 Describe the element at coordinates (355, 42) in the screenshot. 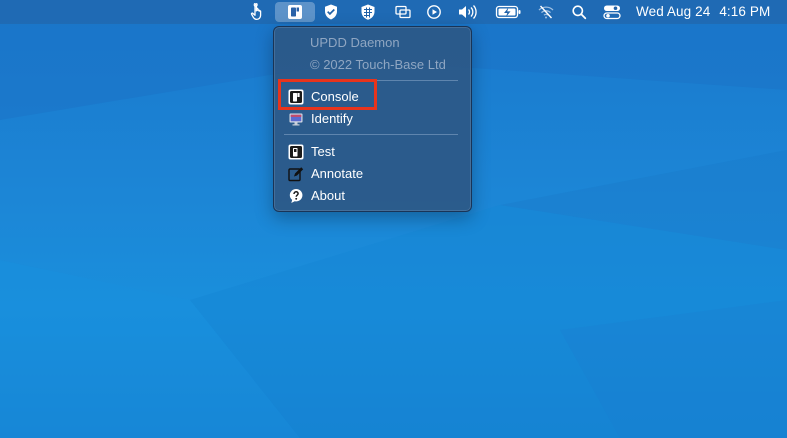

I see `menu-header-title: UPDD Daemon` at that location.